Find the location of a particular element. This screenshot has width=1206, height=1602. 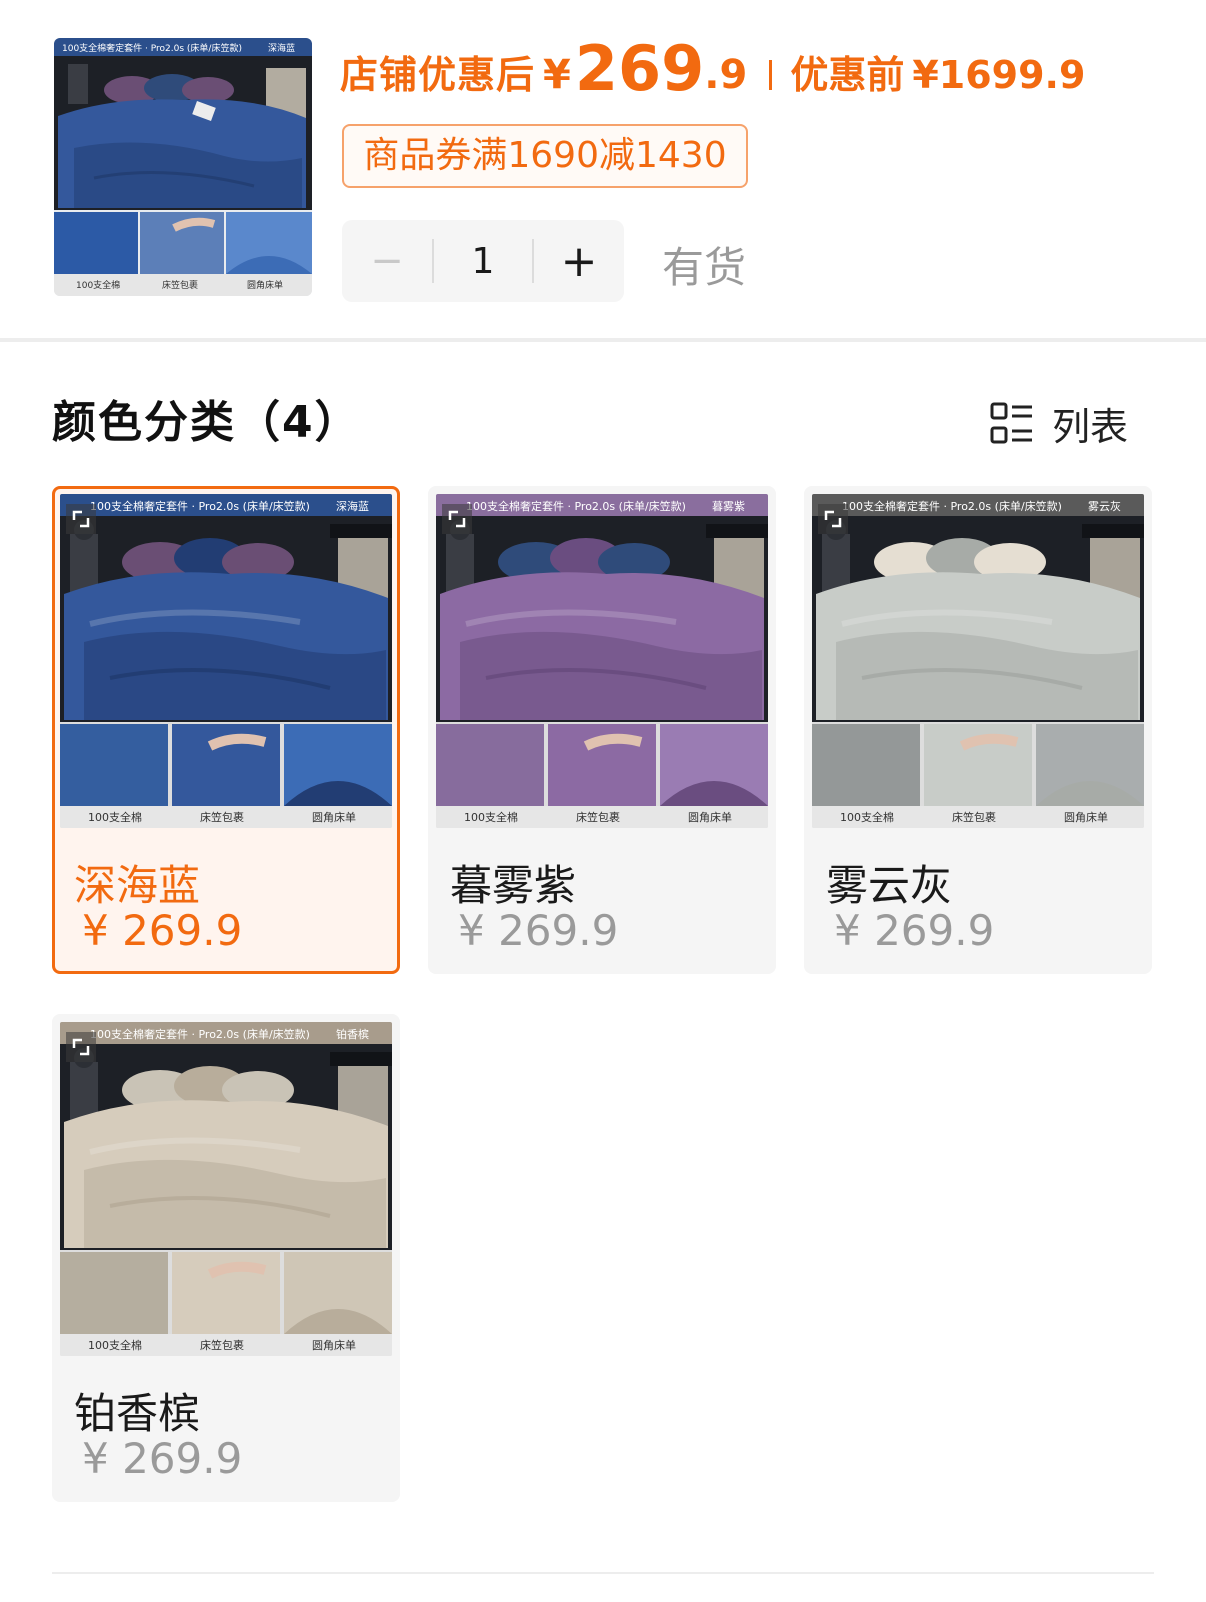

variant-name: 暮雾紫 is located at coordinates (513, 885).